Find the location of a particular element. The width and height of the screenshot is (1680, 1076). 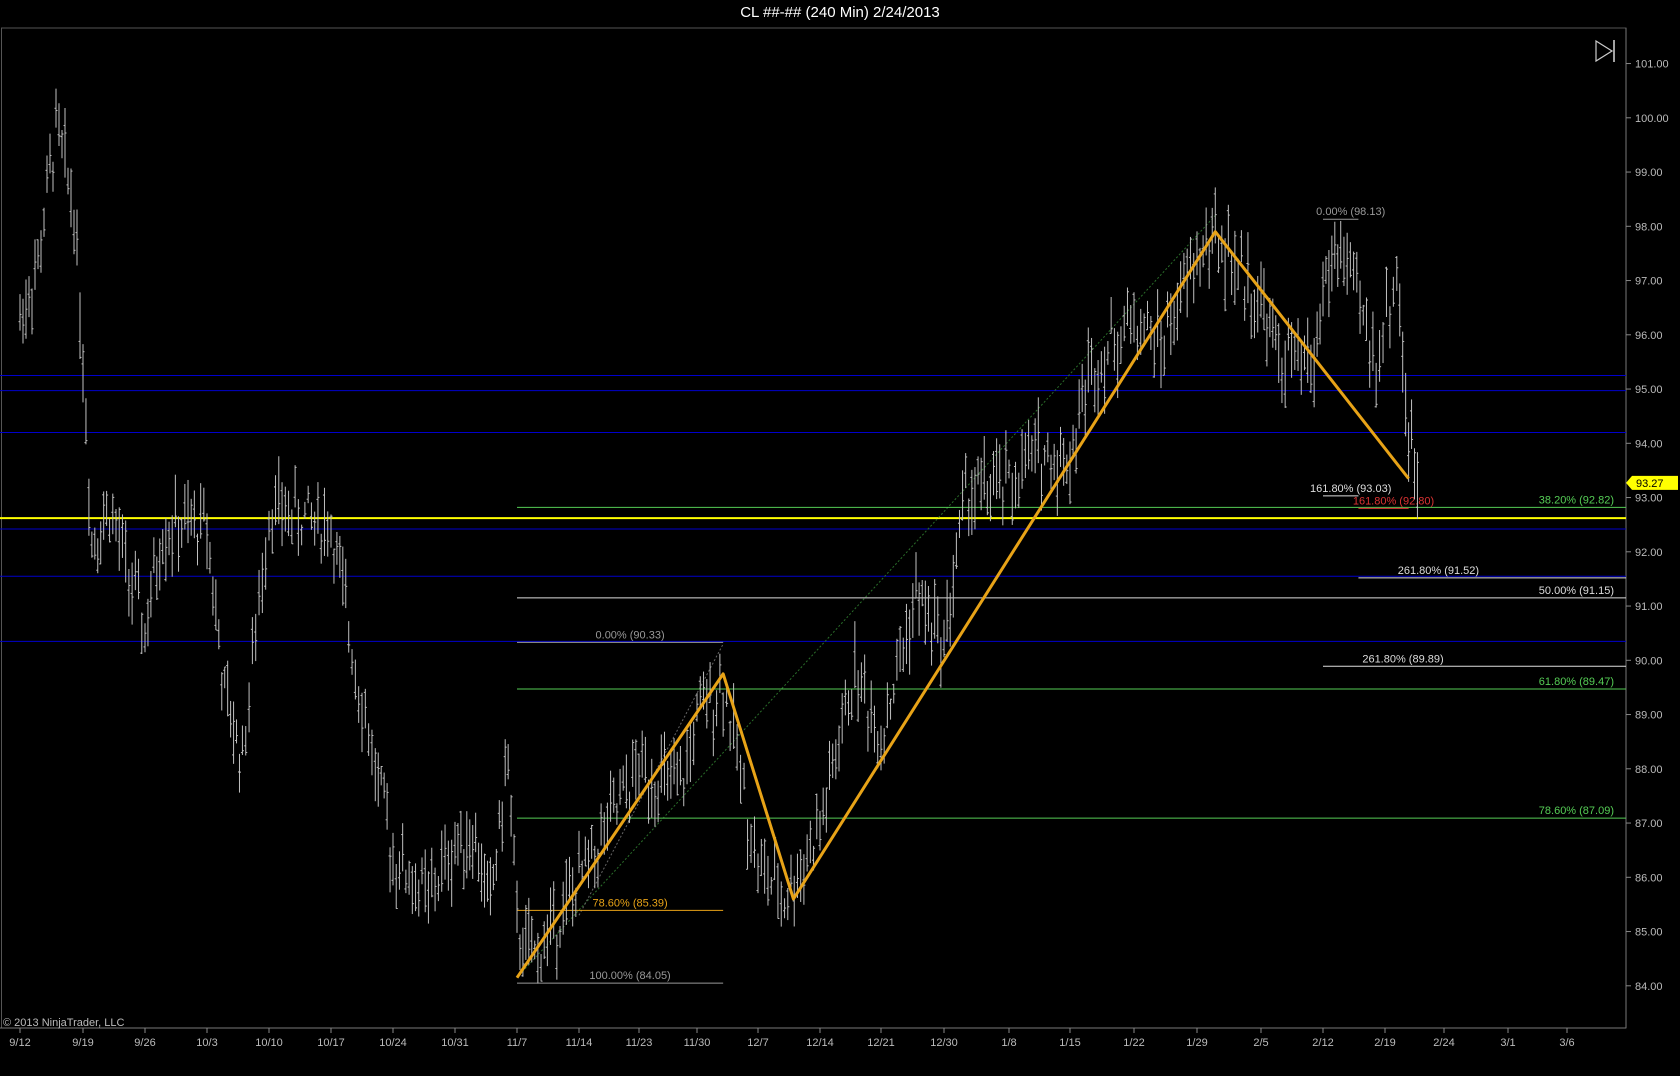

x-tick-label: 9/12 is located at coordinates (19, 1043).